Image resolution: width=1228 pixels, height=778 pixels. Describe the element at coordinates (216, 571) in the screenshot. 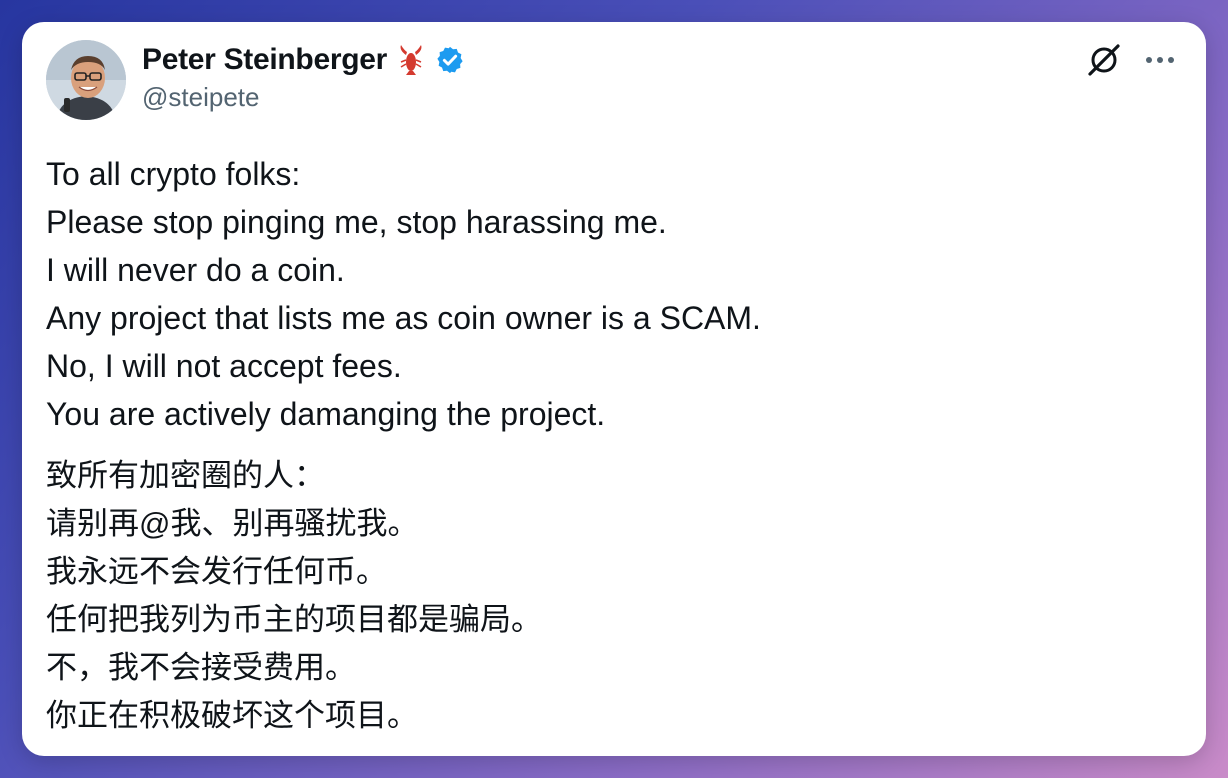

I see `tweet-line: 我永远不会发行任何币。` at that location.